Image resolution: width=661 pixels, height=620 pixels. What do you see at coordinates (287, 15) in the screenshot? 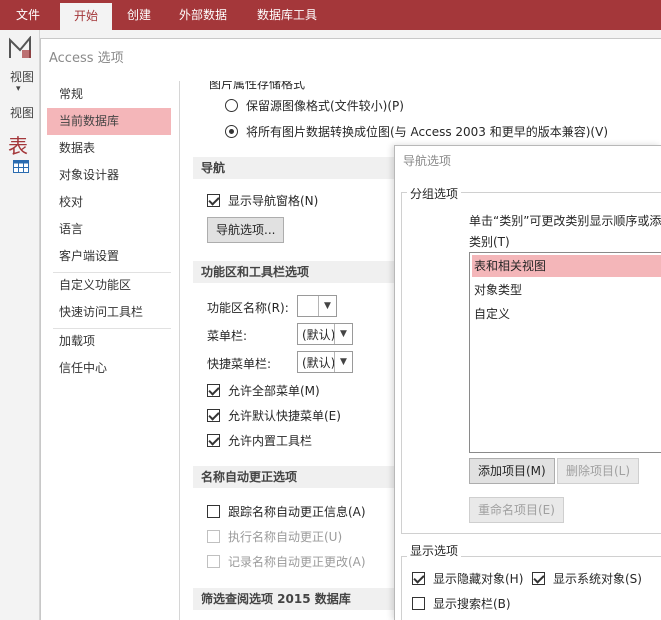
I see `tab-database-tools: 数据库工具` at bounding box center [287, 15].